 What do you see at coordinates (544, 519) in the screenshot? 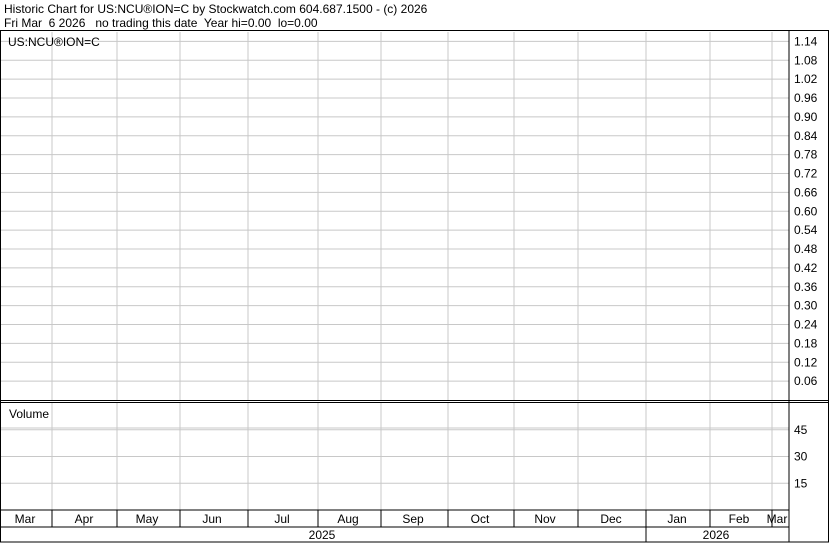
I see `month-label: Nov` at bounding box center [544, 519].